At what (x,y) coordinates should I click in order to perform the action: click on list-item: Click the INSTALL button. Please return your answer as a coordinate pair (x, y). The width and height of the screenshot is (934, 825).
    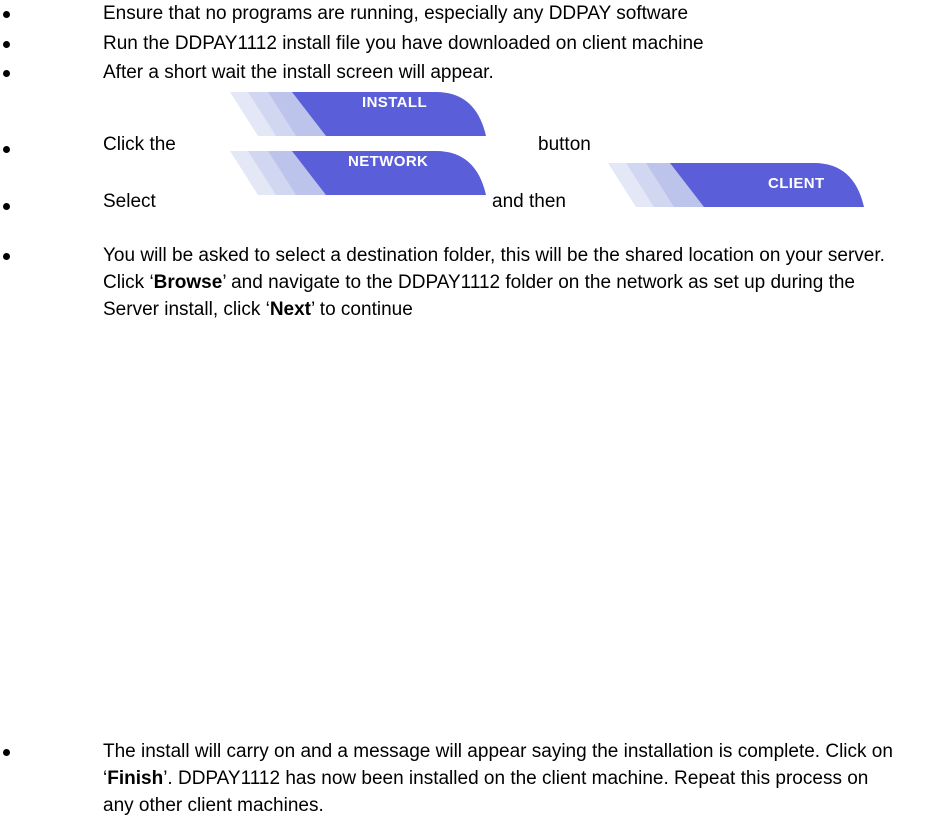
    Looking at the image, I should click on (467, 121).